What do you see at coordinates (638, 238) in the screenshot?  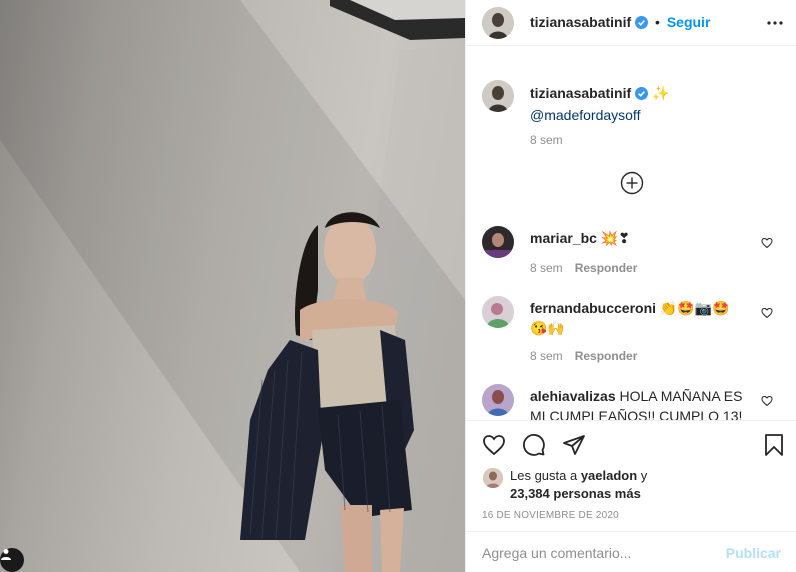 I see `comment-text: mariar_bc 💥❣` at bounding box center [638, 238].